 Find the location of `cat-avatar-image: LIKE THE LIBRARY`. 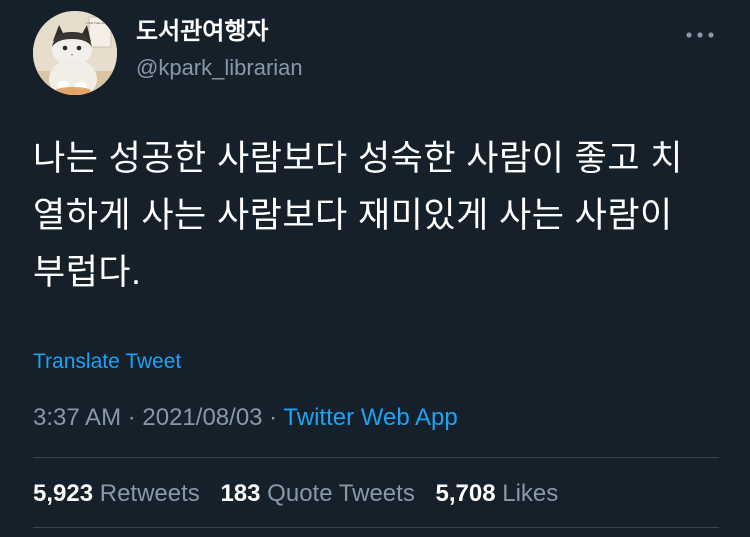

cat-avatar-image: LIKE THE LIBRARY is located at coordinates (75, 53).